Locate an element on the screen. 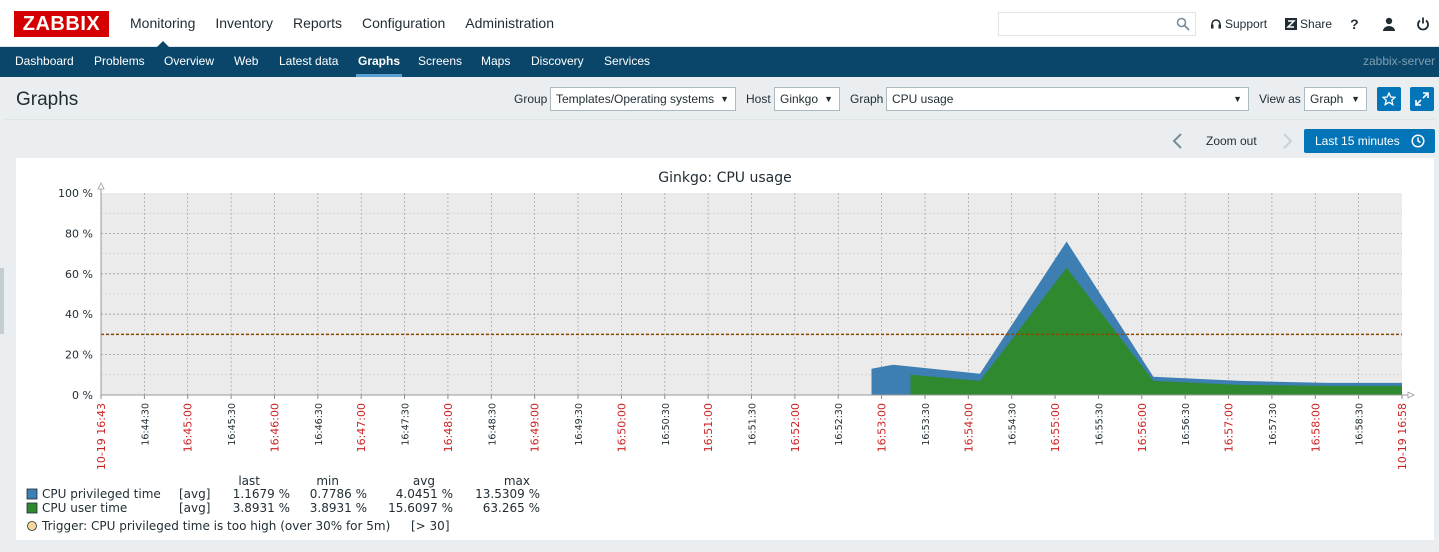 The height and width of the screenshot is (552, 1439). x-tick-label: 16:55:30 is located at coordinates (1099, 424).